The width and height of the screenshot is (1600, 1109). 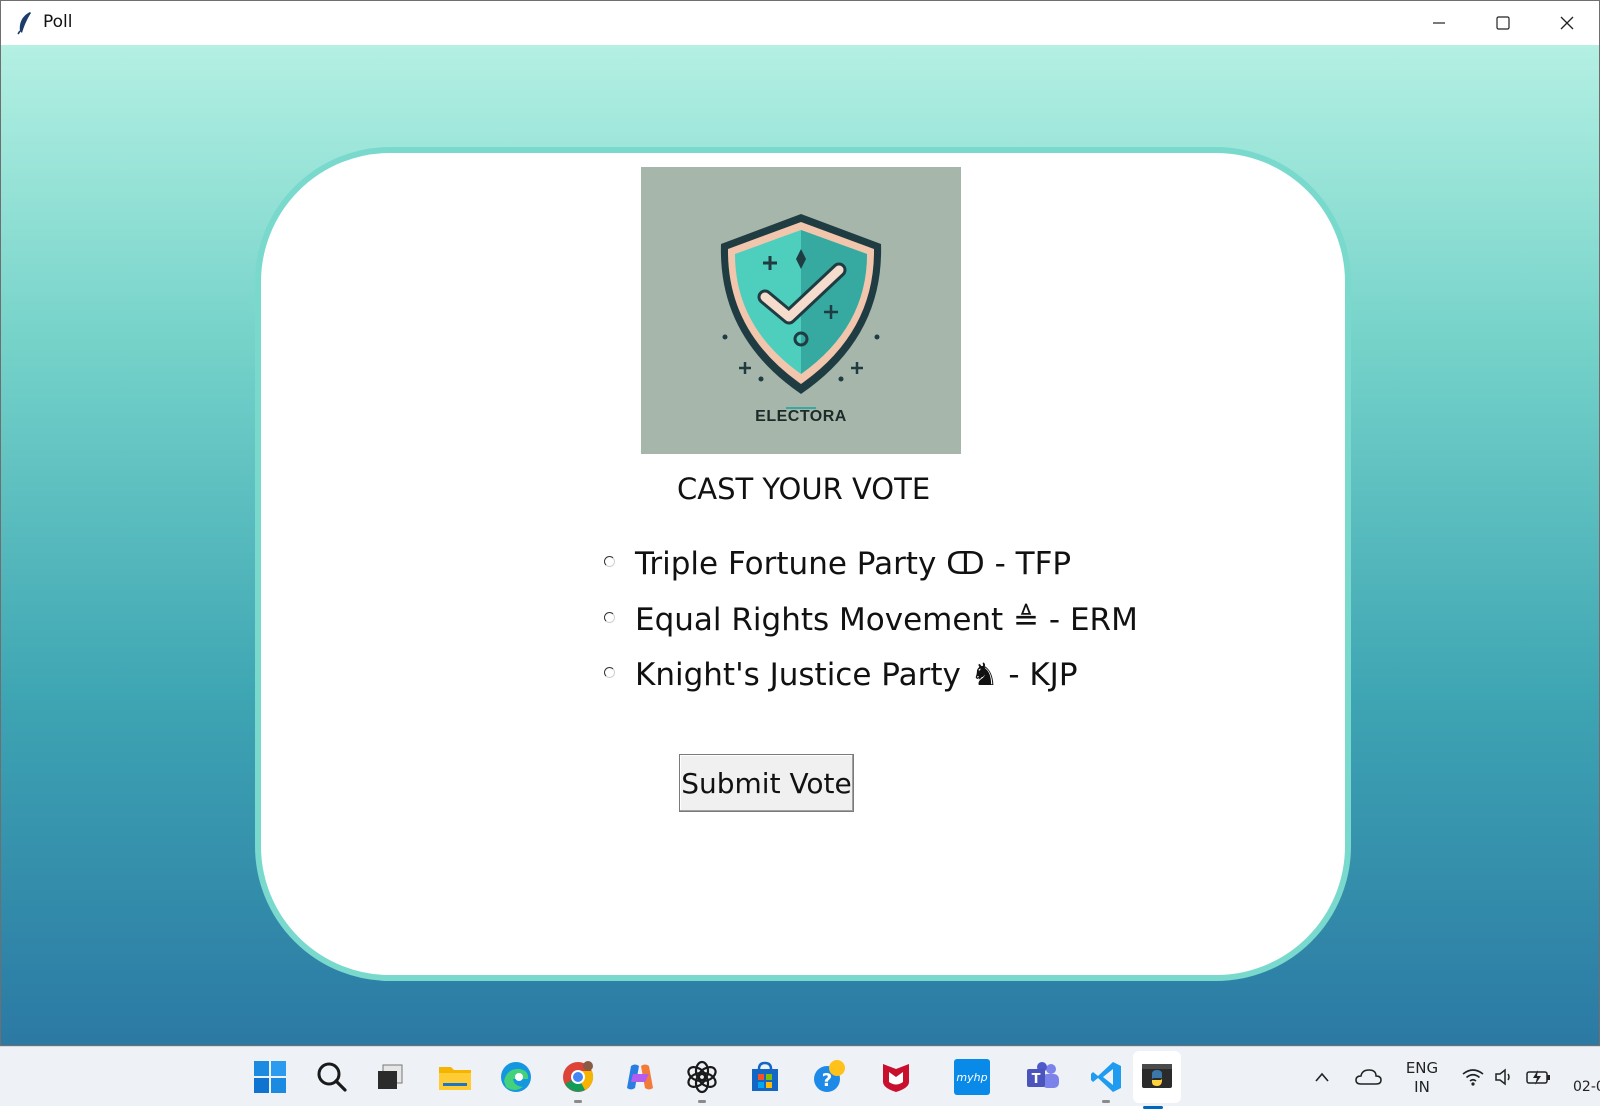 I want to click on vscode-button, so click(x=1106, y=1080).